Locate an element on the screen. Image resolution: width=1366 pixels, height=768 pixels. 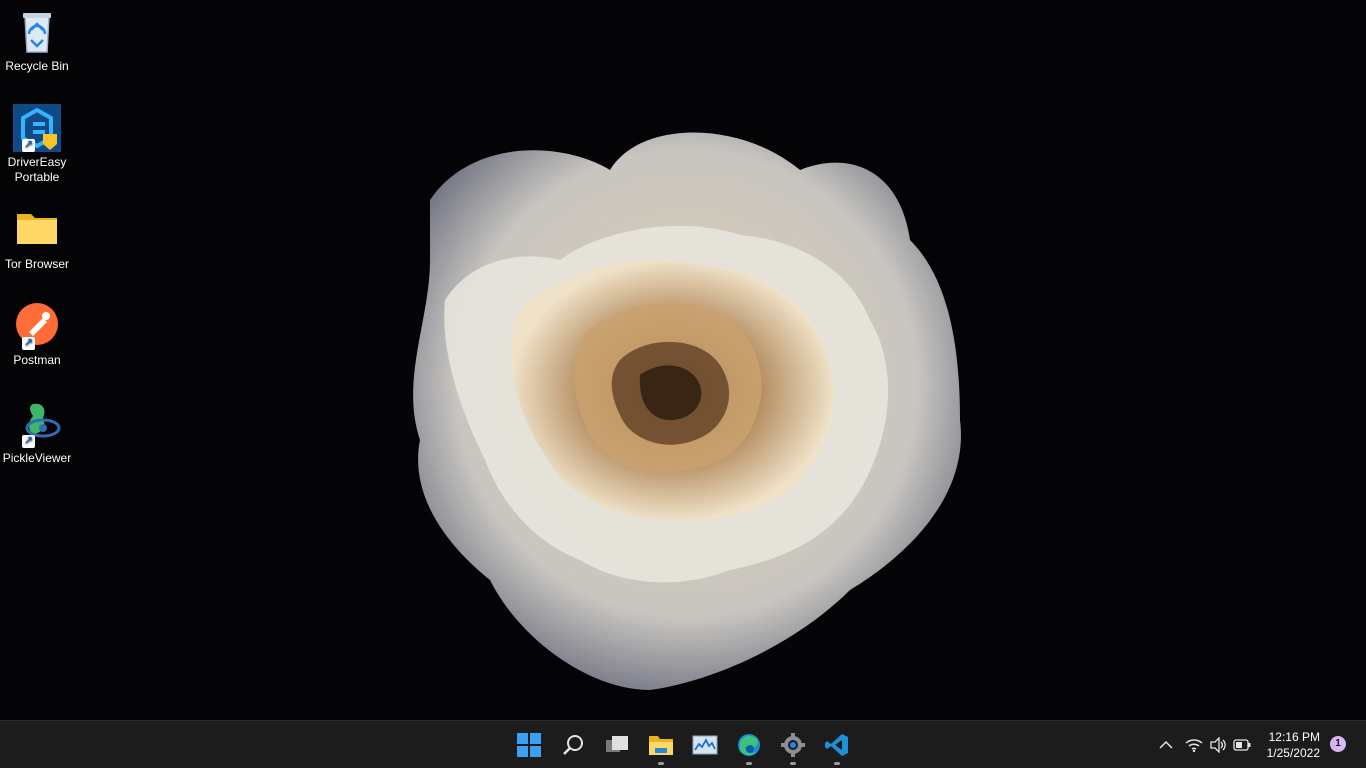
vscode-icon is located at coordinates (836, 744).